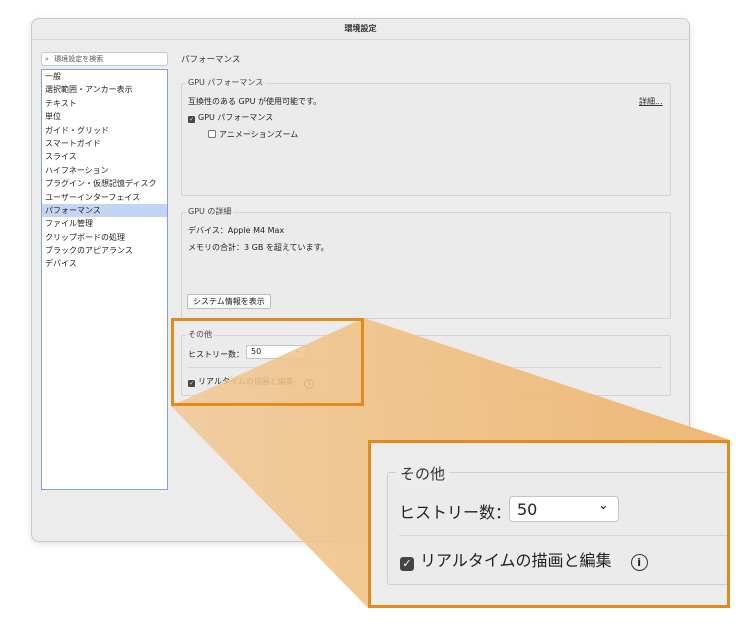 The width and height of the screenshot is (750, 633). I want to click on zoom-callout: その他 ヒストリー数： 50 ⌄ ✓ リアルタイムの描画と編集 i, so click(549, 524).